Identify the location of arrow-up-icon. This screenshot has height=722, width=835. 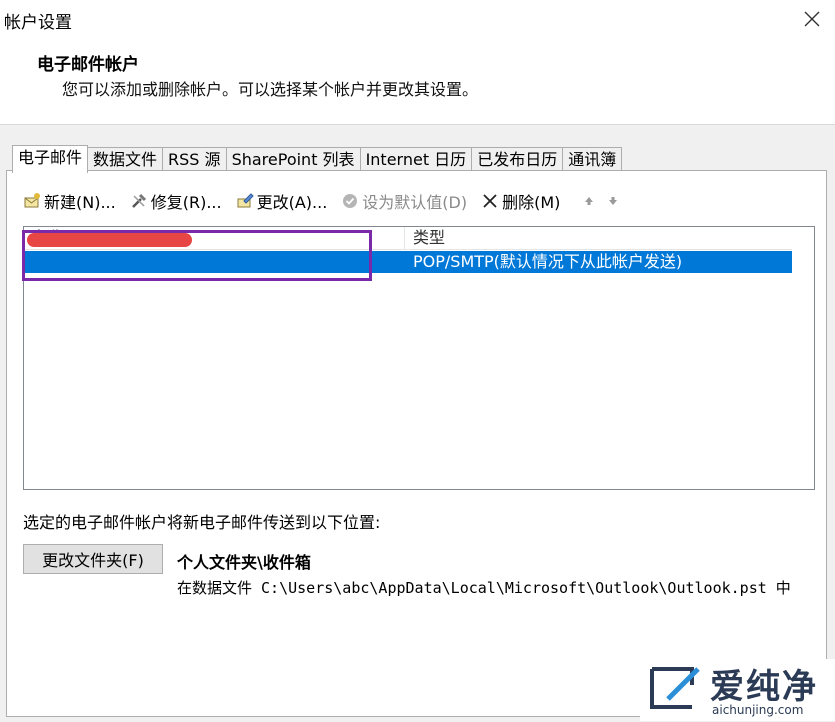
(589, 201).